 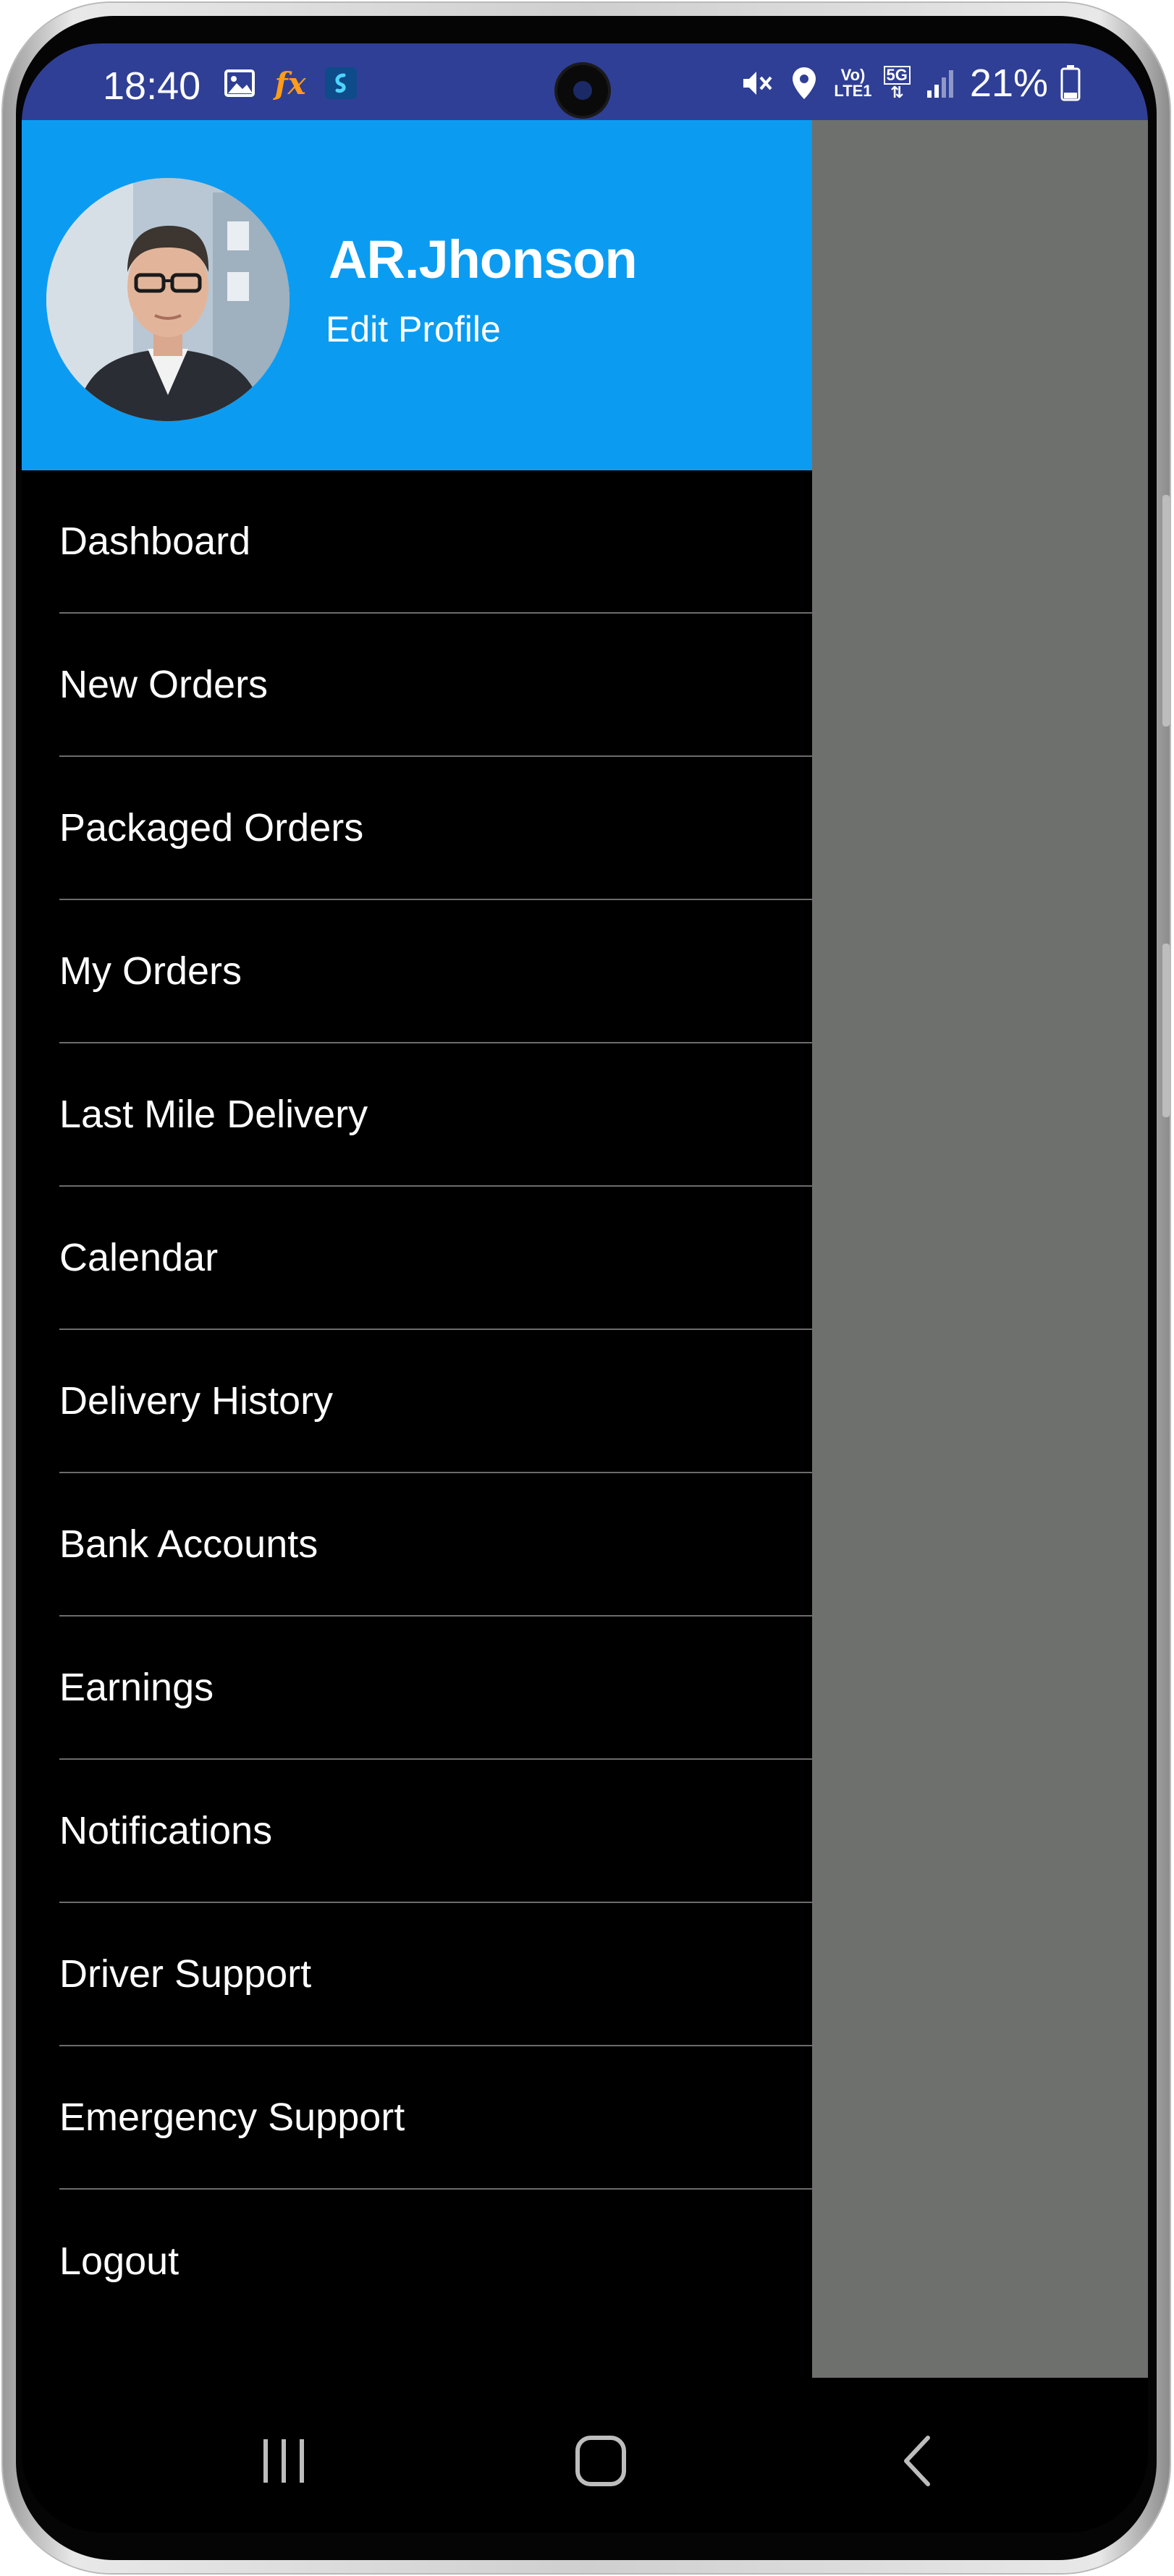 What do you see at coordinates (435, 2118) in the screenshot?
I see `menu-item-emergency-support: Emergency Support` at bounding box center [435, 2118].